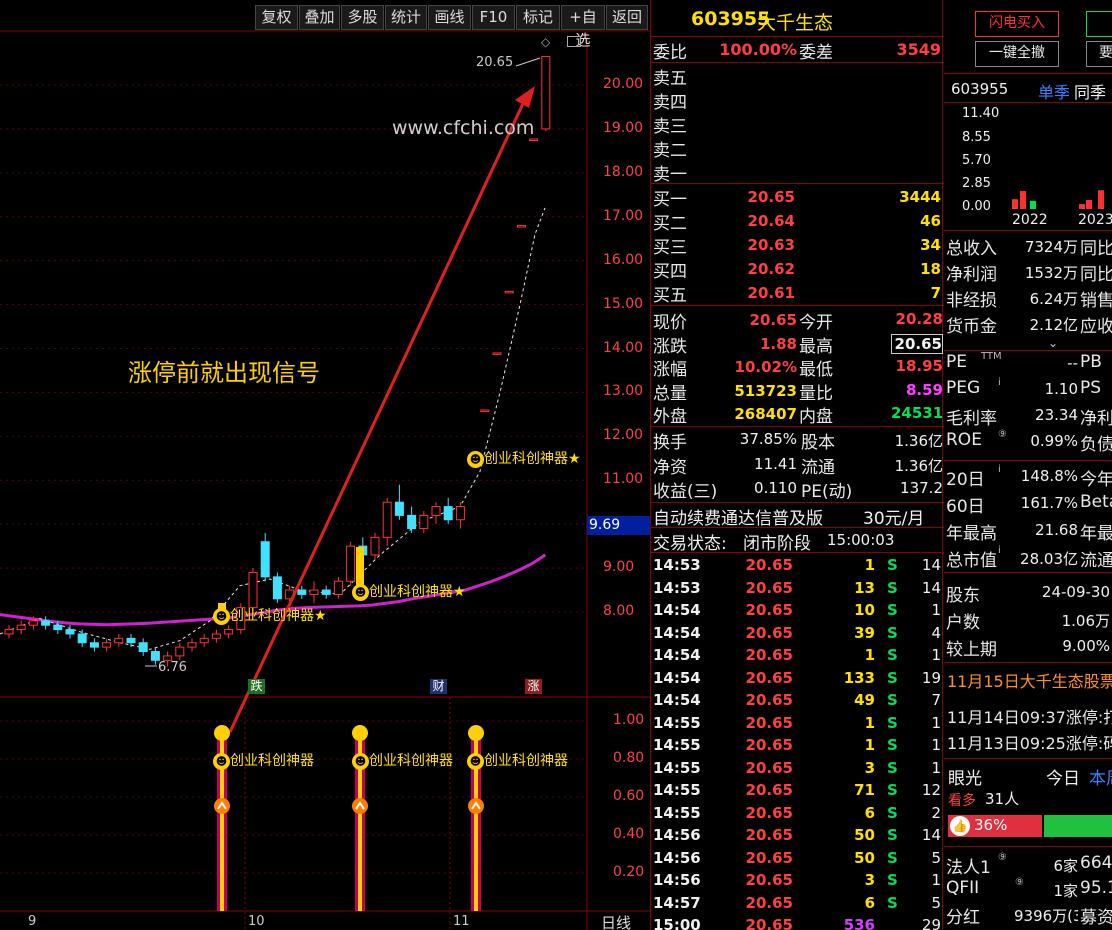  Describe the element at coordinates (583, 27) in the screenshot. I see `toolbar-btn-7: +自选` at that location.